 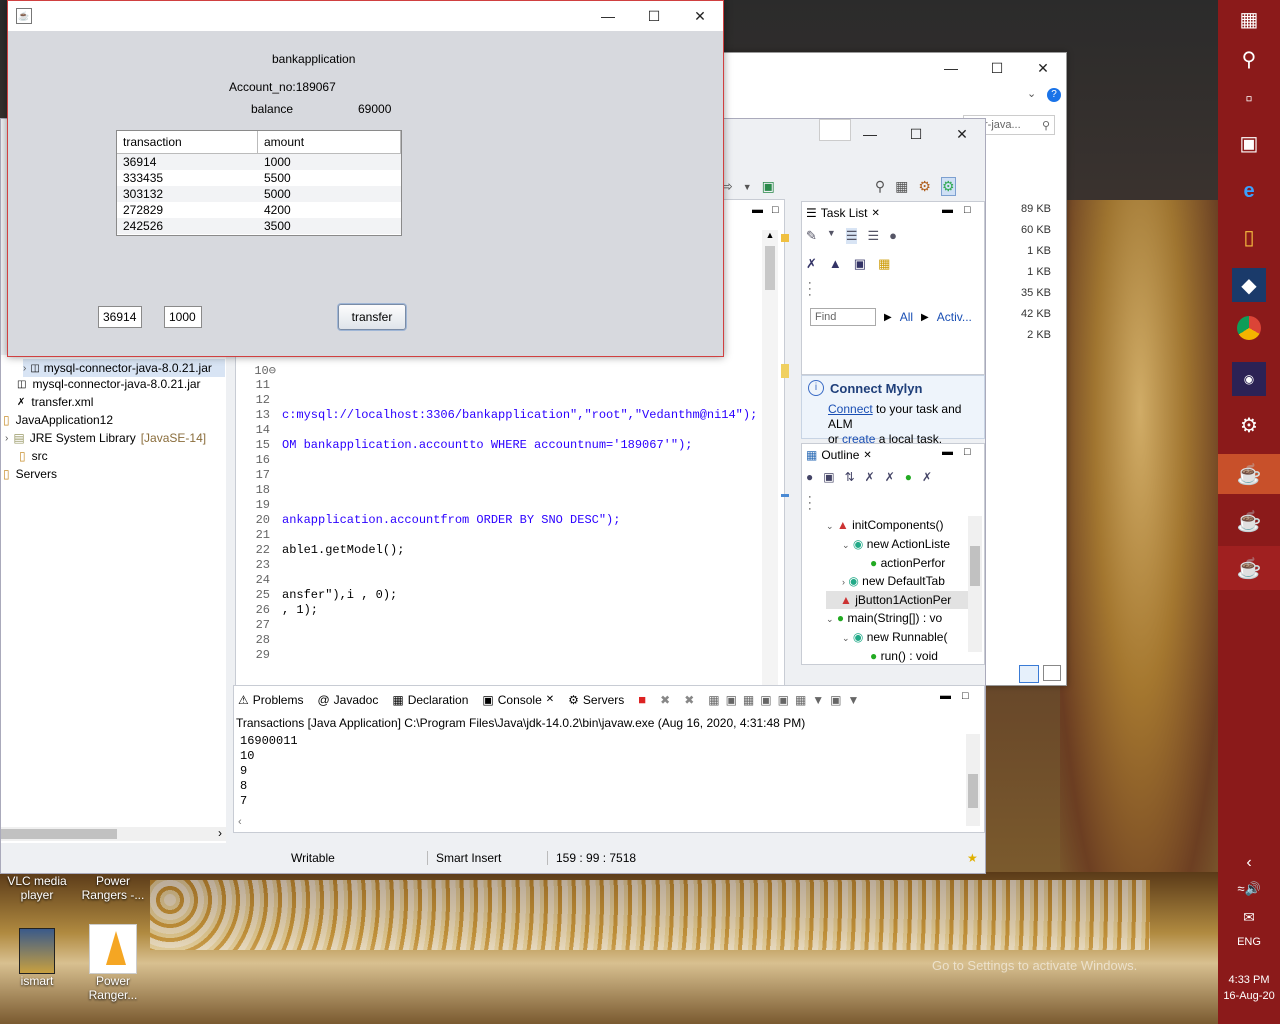 I want to click on remove-launch-icon: ✖, so click(x=665, y=700).